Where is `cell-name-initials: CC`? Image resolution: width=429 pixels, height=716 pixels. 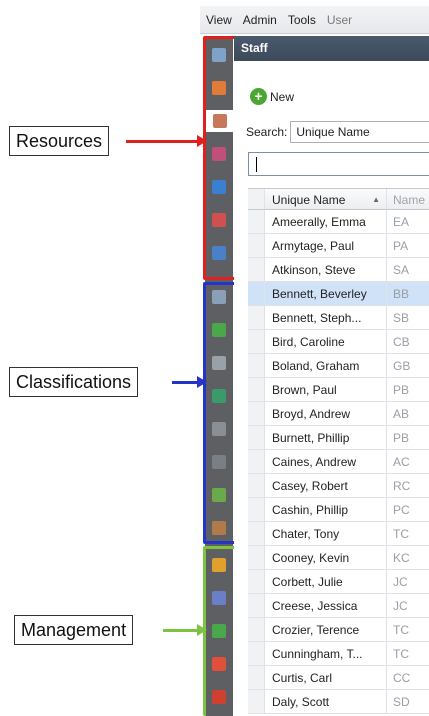
cell-name-initials: CC is located at coordinates (402, 678).